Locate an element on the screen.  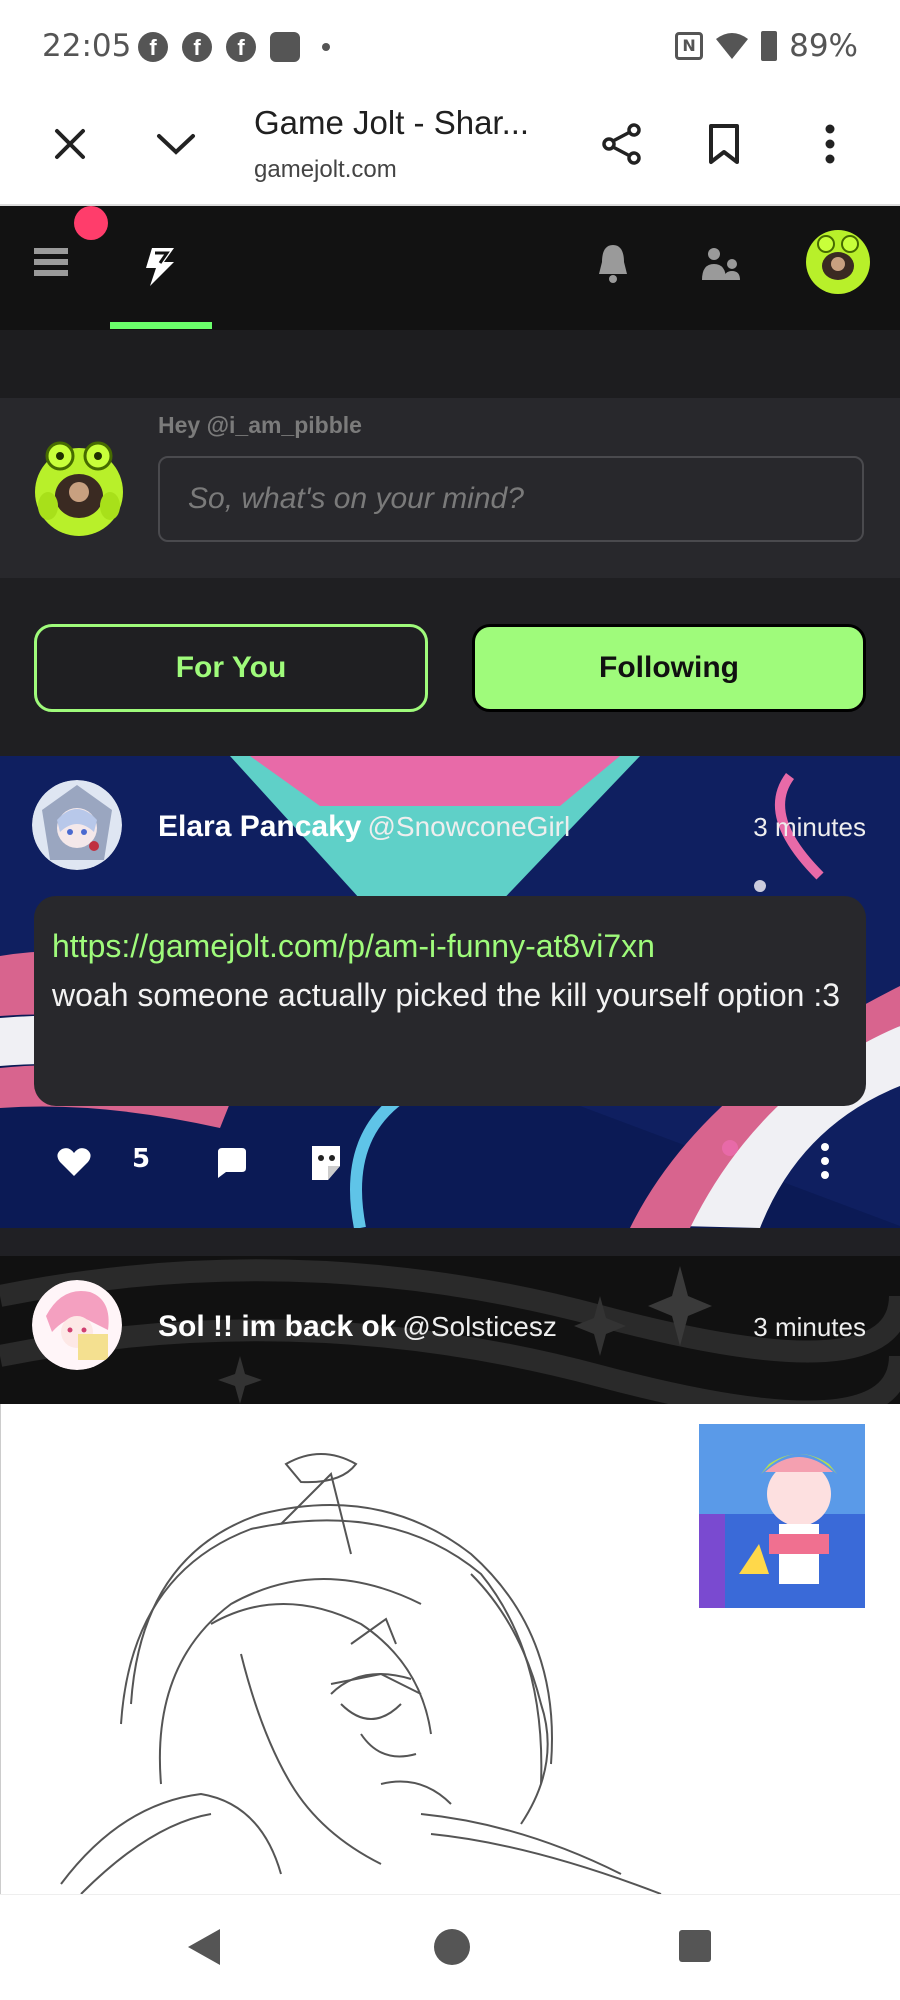
sticker-icon is located at coordinates (326, 1163).